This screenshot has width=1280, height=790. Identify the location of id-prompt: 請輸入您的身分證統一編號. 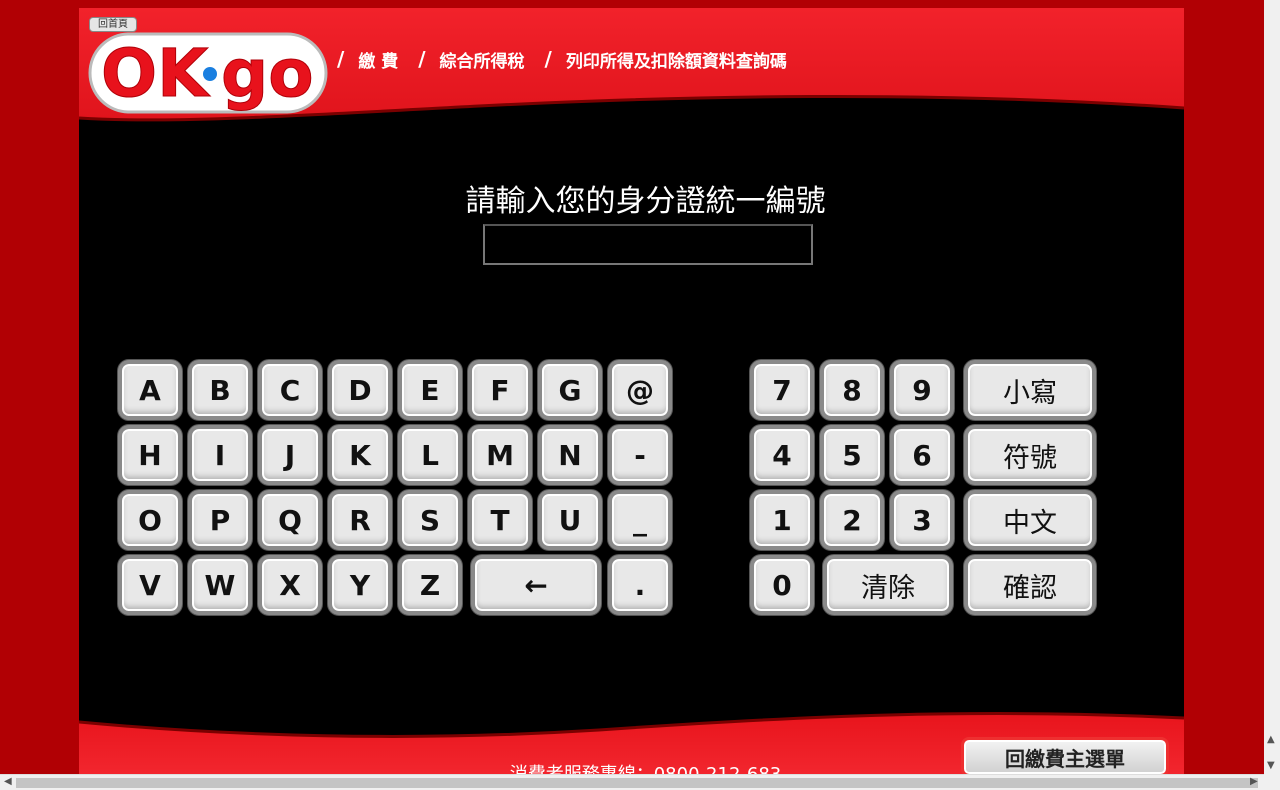
(645, 201).